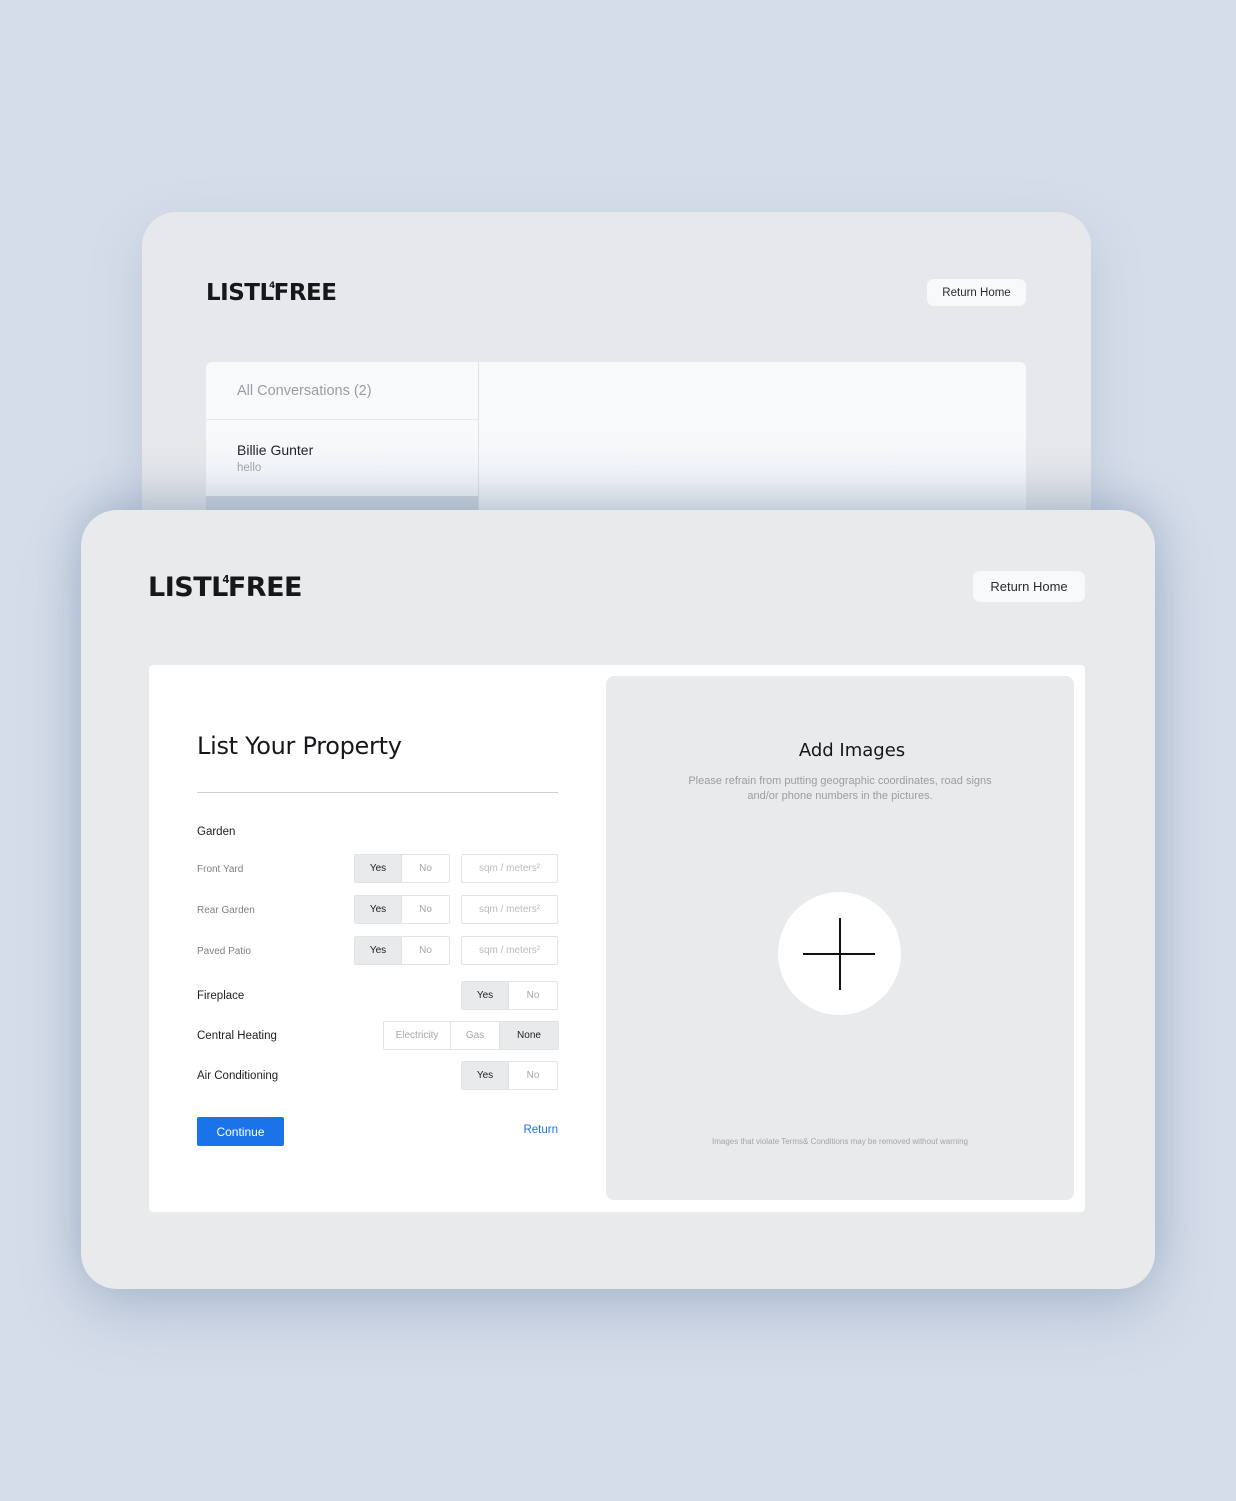 The image size is (1236, 1501). Describe the element at coordinates (249, 468) in the screenshot. I see `conversation-preview: hello` at that location.